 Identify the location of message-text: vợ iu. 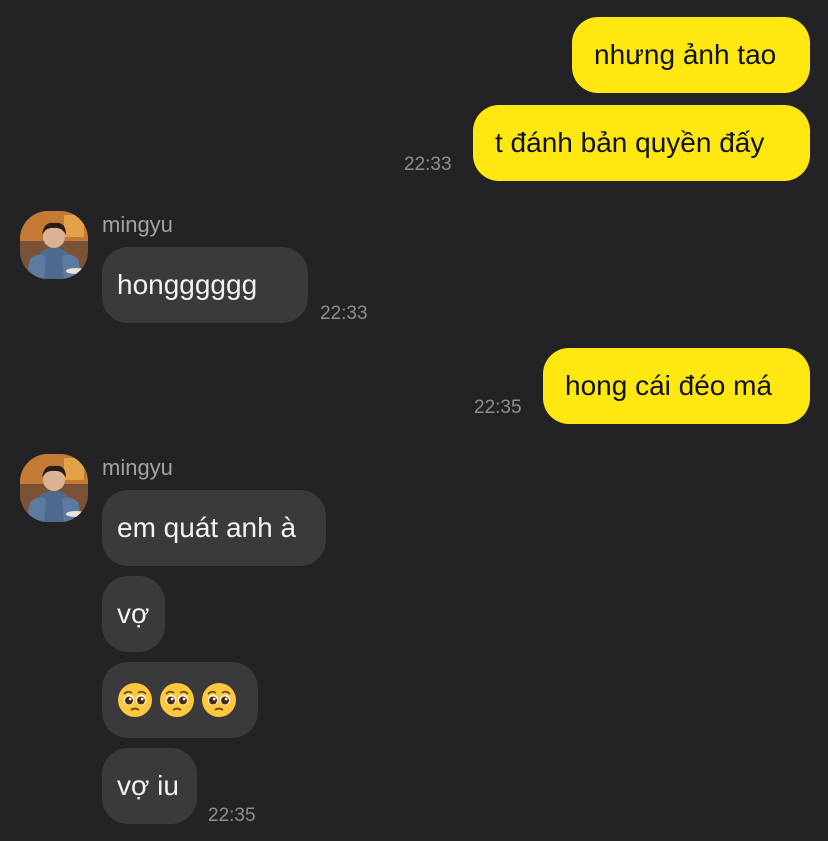
(148, 785).